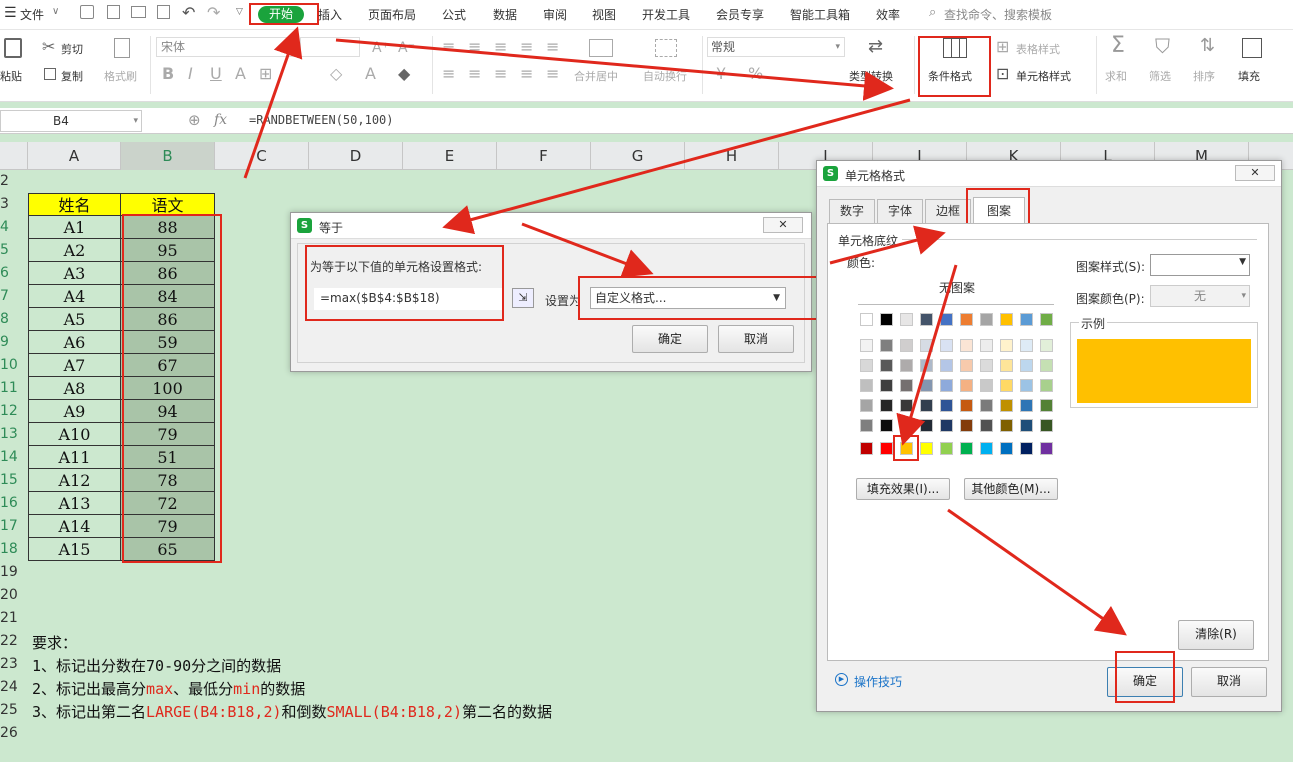 The width and height of the screenshot is (1293, 762). Describe the element at coordinates (216, 74) in the screenshot. I see `underline-icon: U` at that location.